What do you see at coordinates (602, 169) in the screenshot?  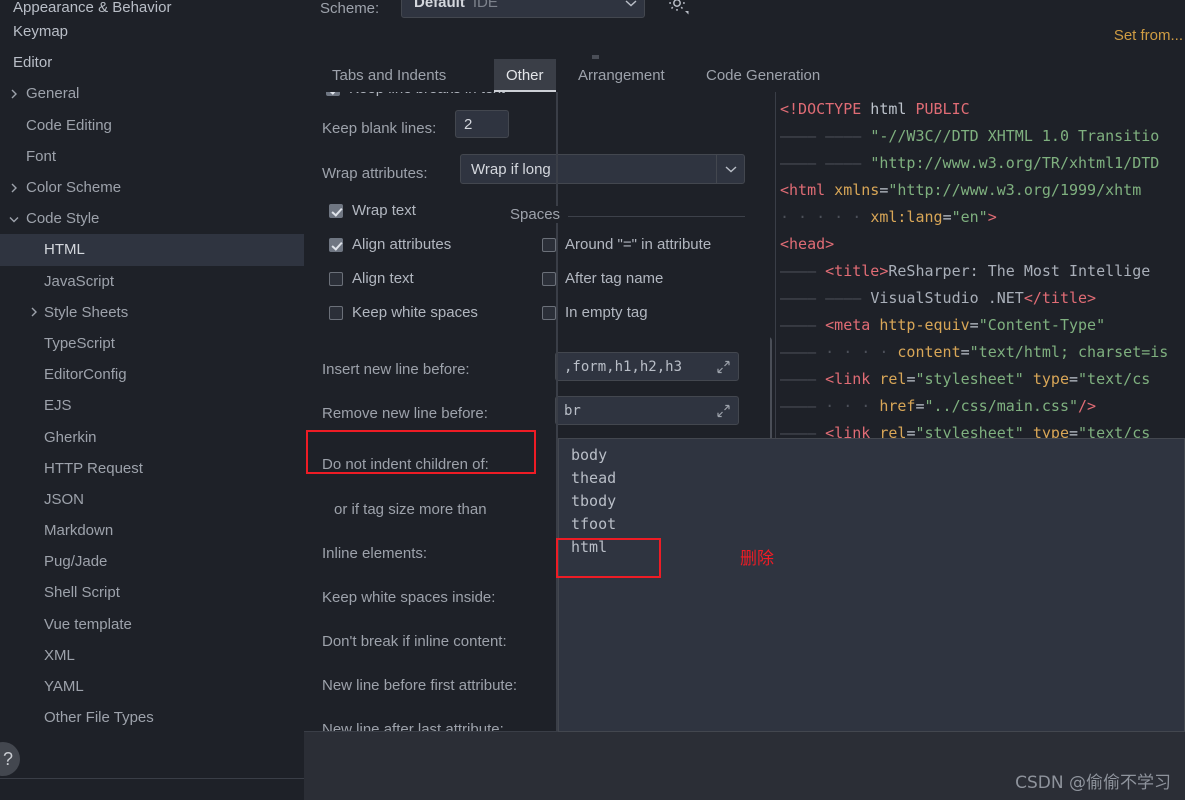 I see `wrap-attributes-combobox: Wrap if long` at bounding box center [602, 169].